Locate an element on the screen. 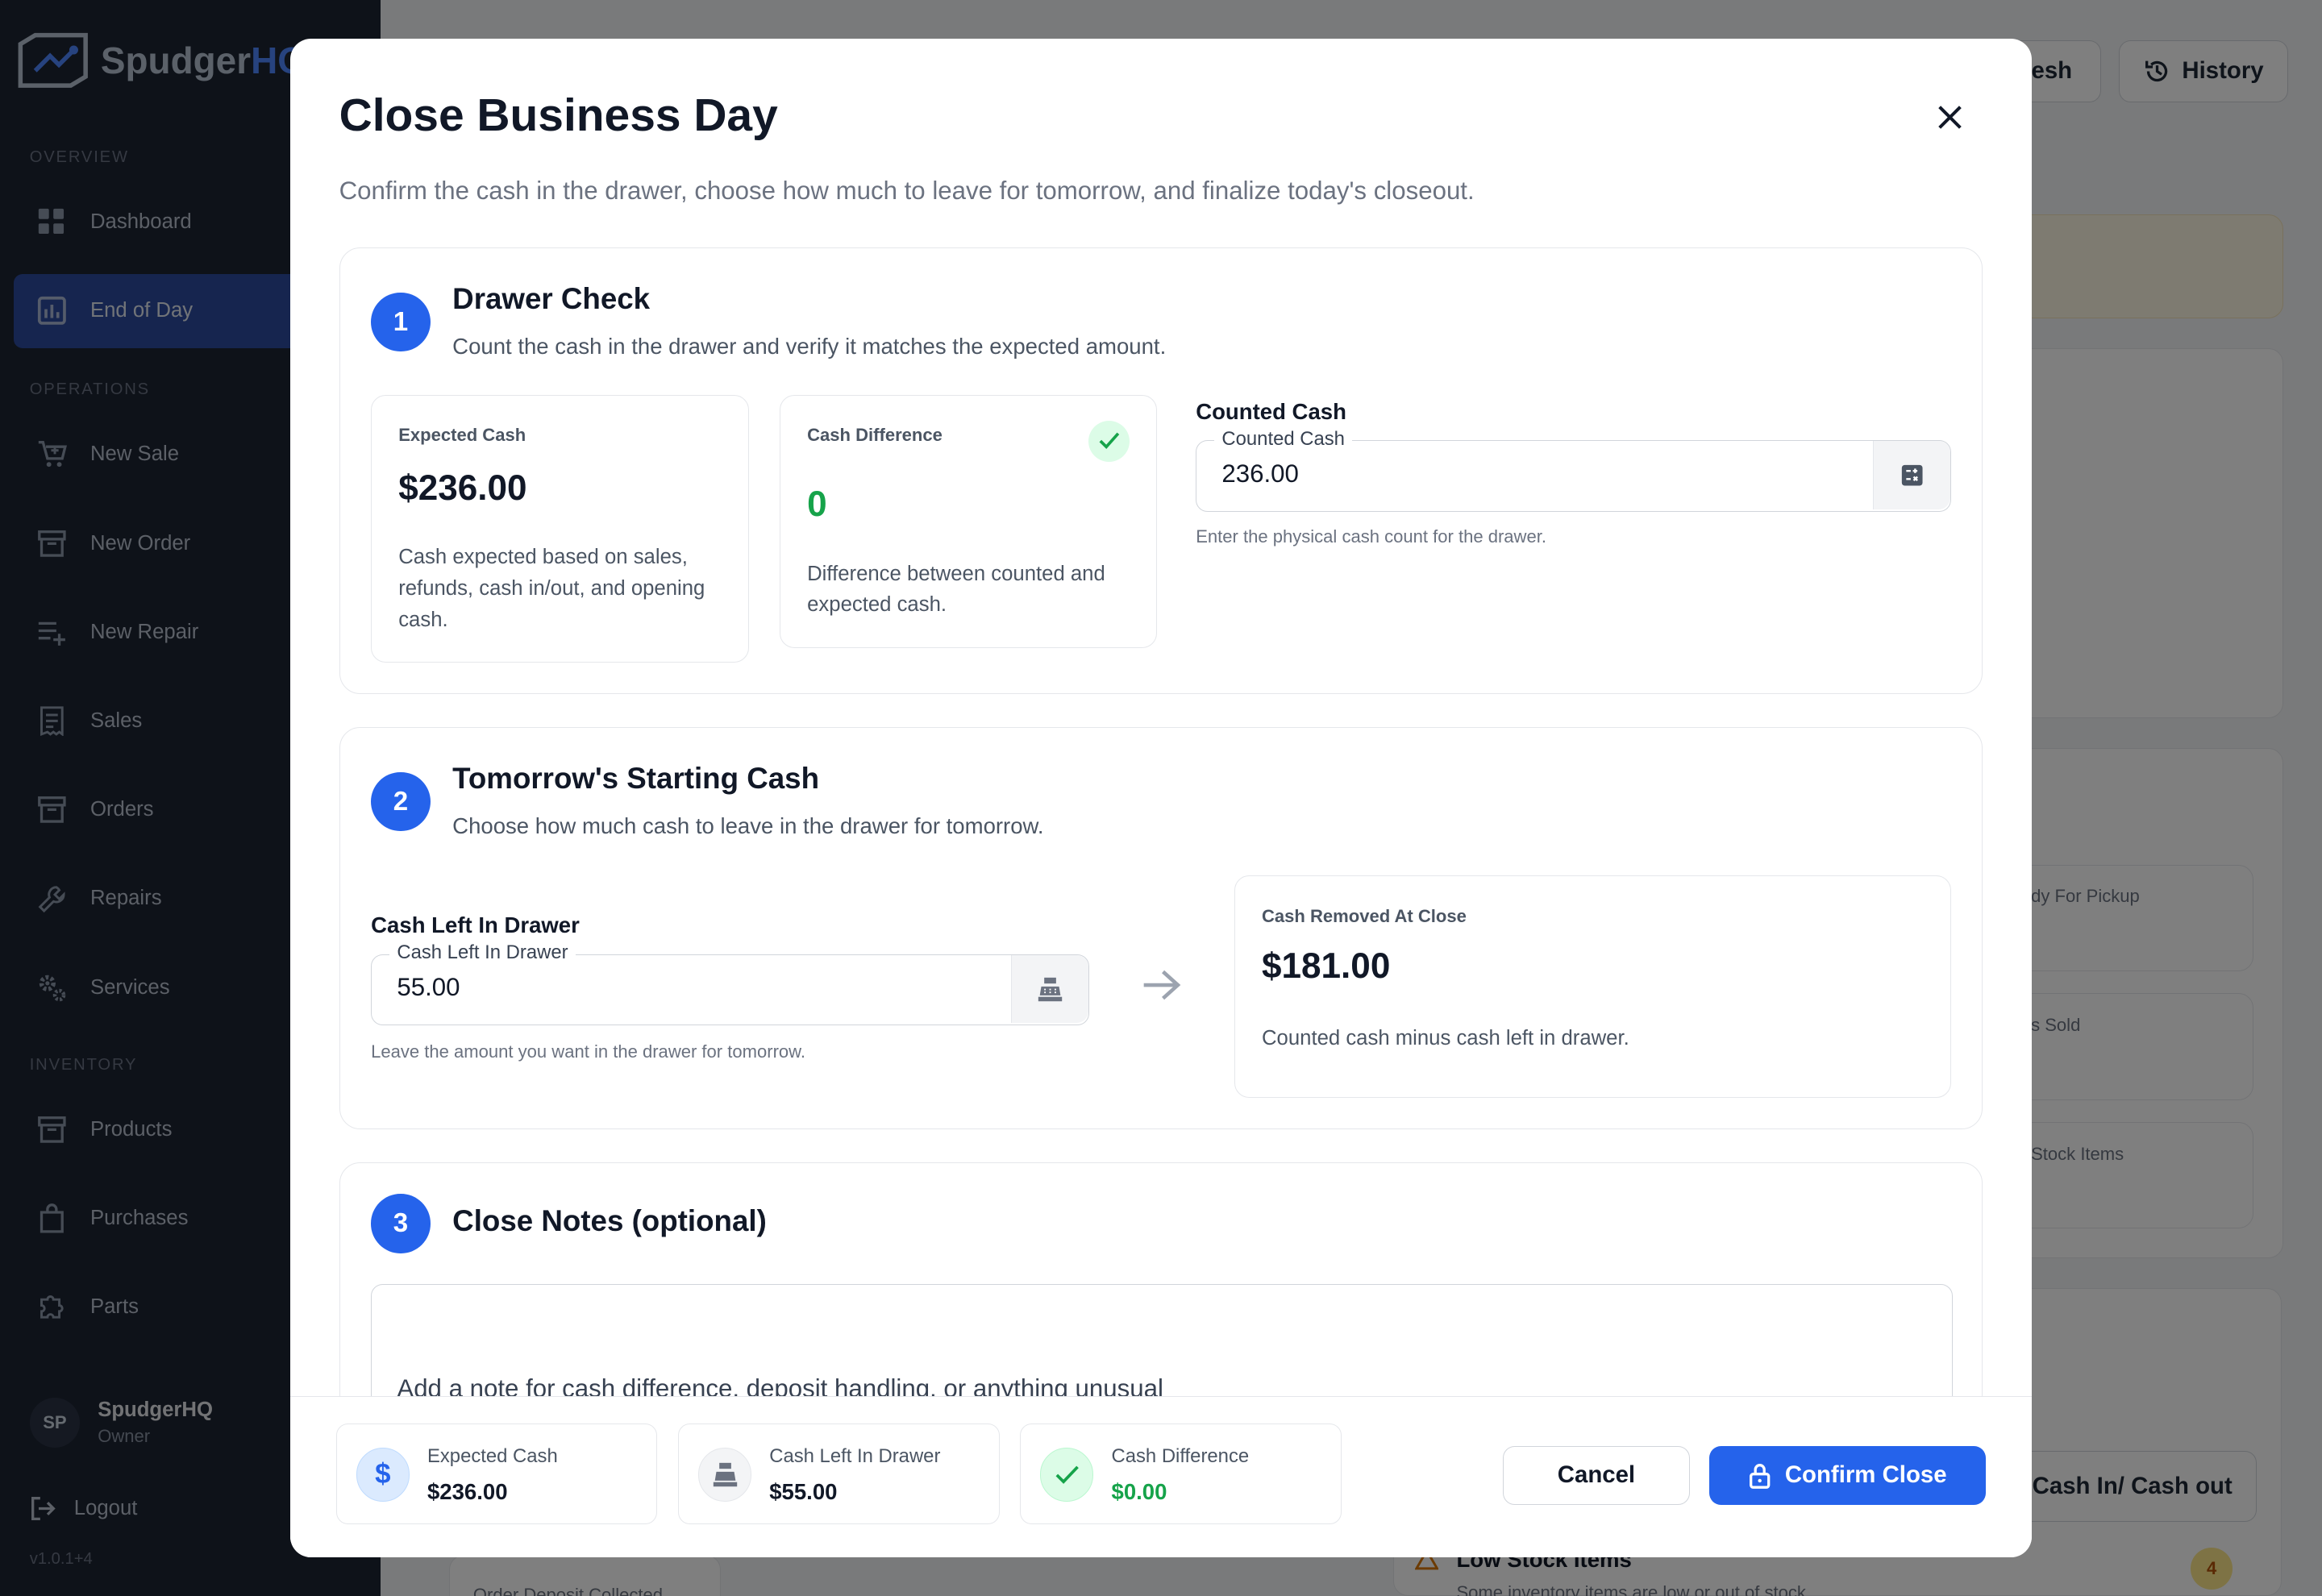 Image resolution: width=2322 pixels, height=1596 pixels. confirm-close-button: Confirm Close is located at coordinates (1847, 1475).